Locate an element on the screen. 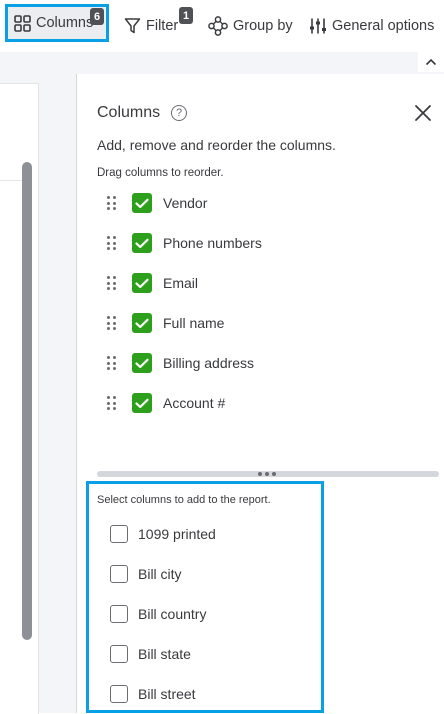 This screenshot has height=714, width=444. filter-button-label: Filter is located at coordinates (162, 26).